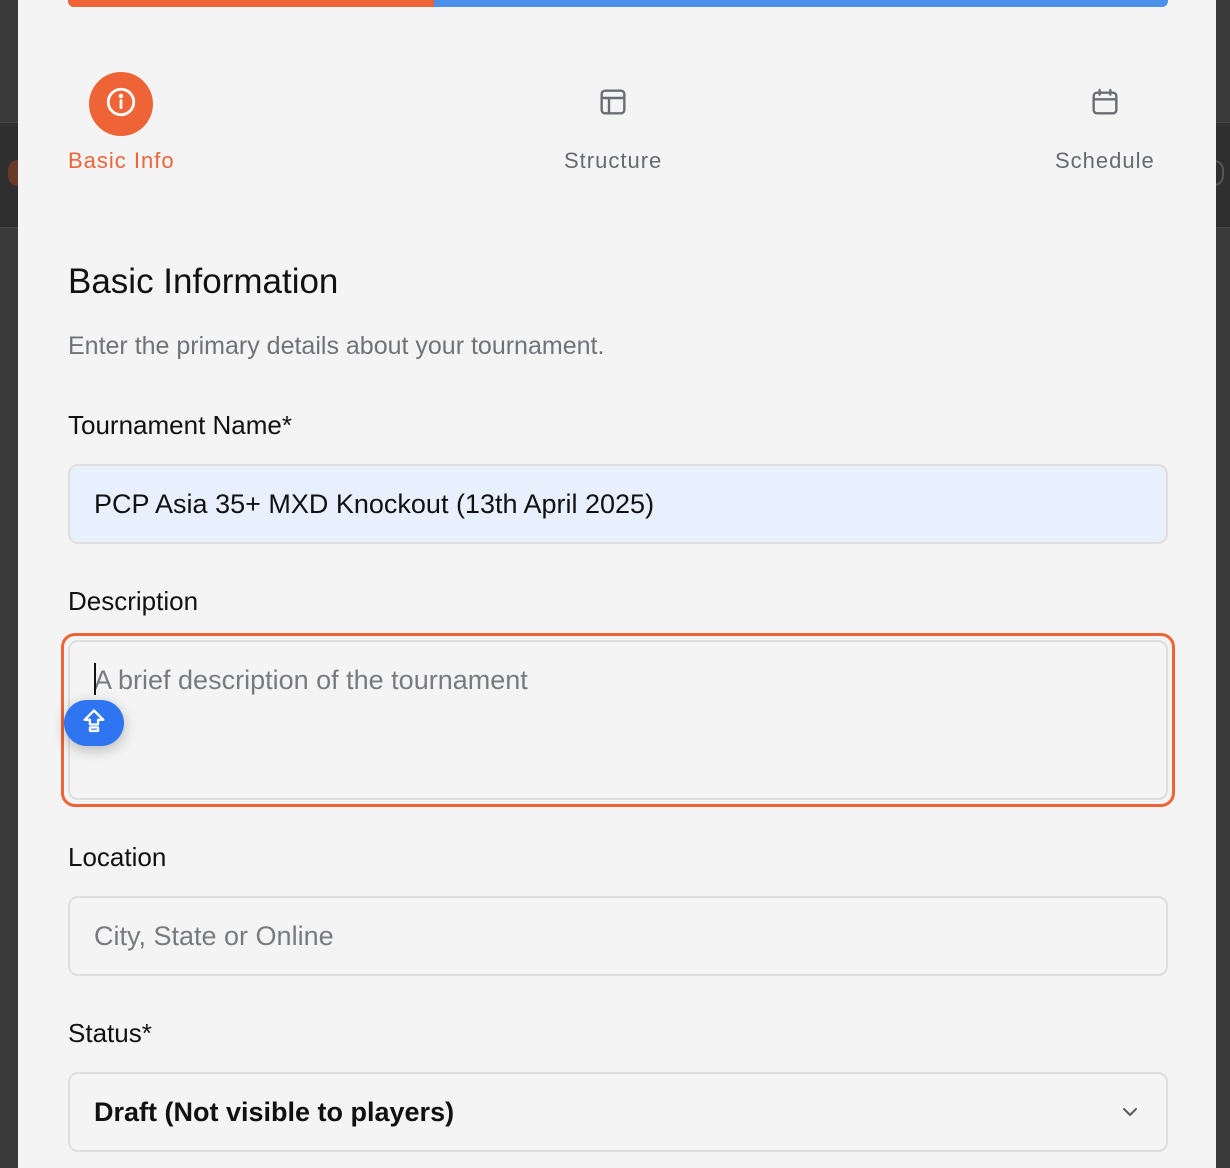 This screenshot has height=1168, width=1230. I want to click on shift-arrow-icon, so click(94, 723).